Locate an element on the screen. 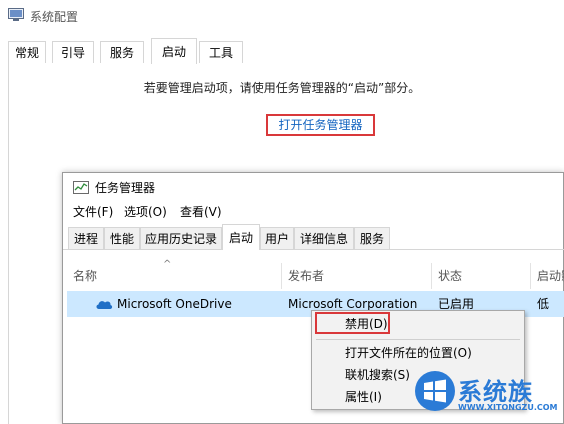 The image size is (564, 424). tab-users: 用户 is located at coordinates (277, 238).